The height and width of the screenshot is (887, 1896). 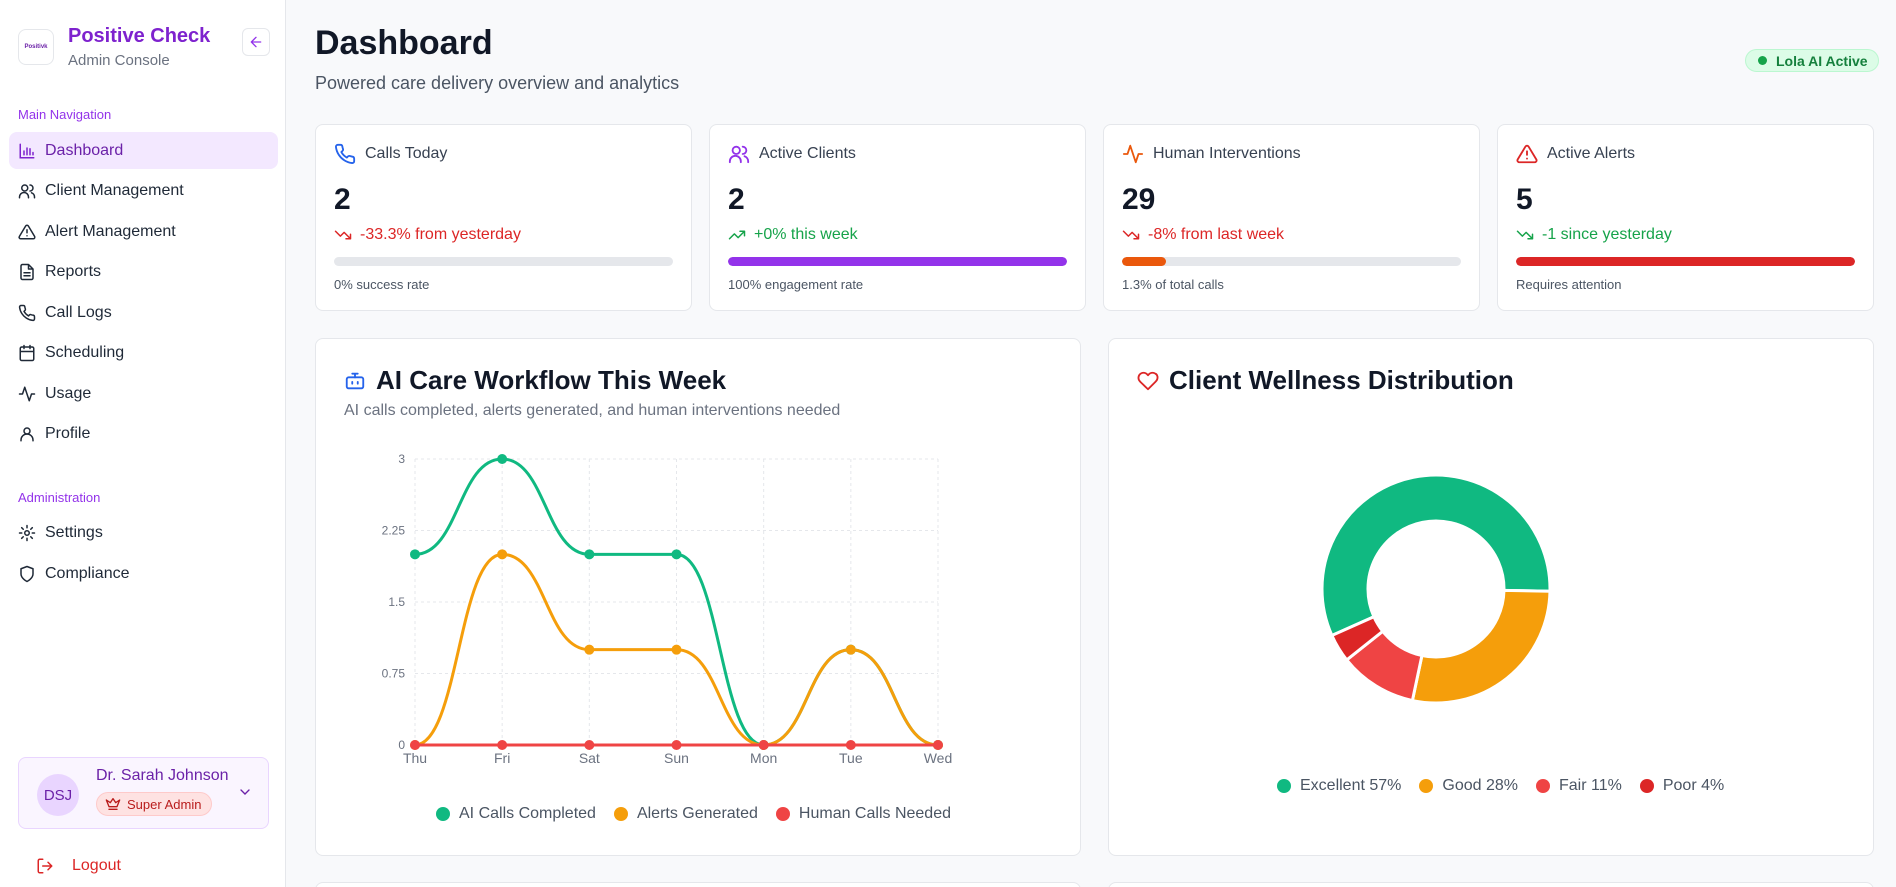 I want to click on legend-label: AI Calls Completed, so click(x=527, y=813).